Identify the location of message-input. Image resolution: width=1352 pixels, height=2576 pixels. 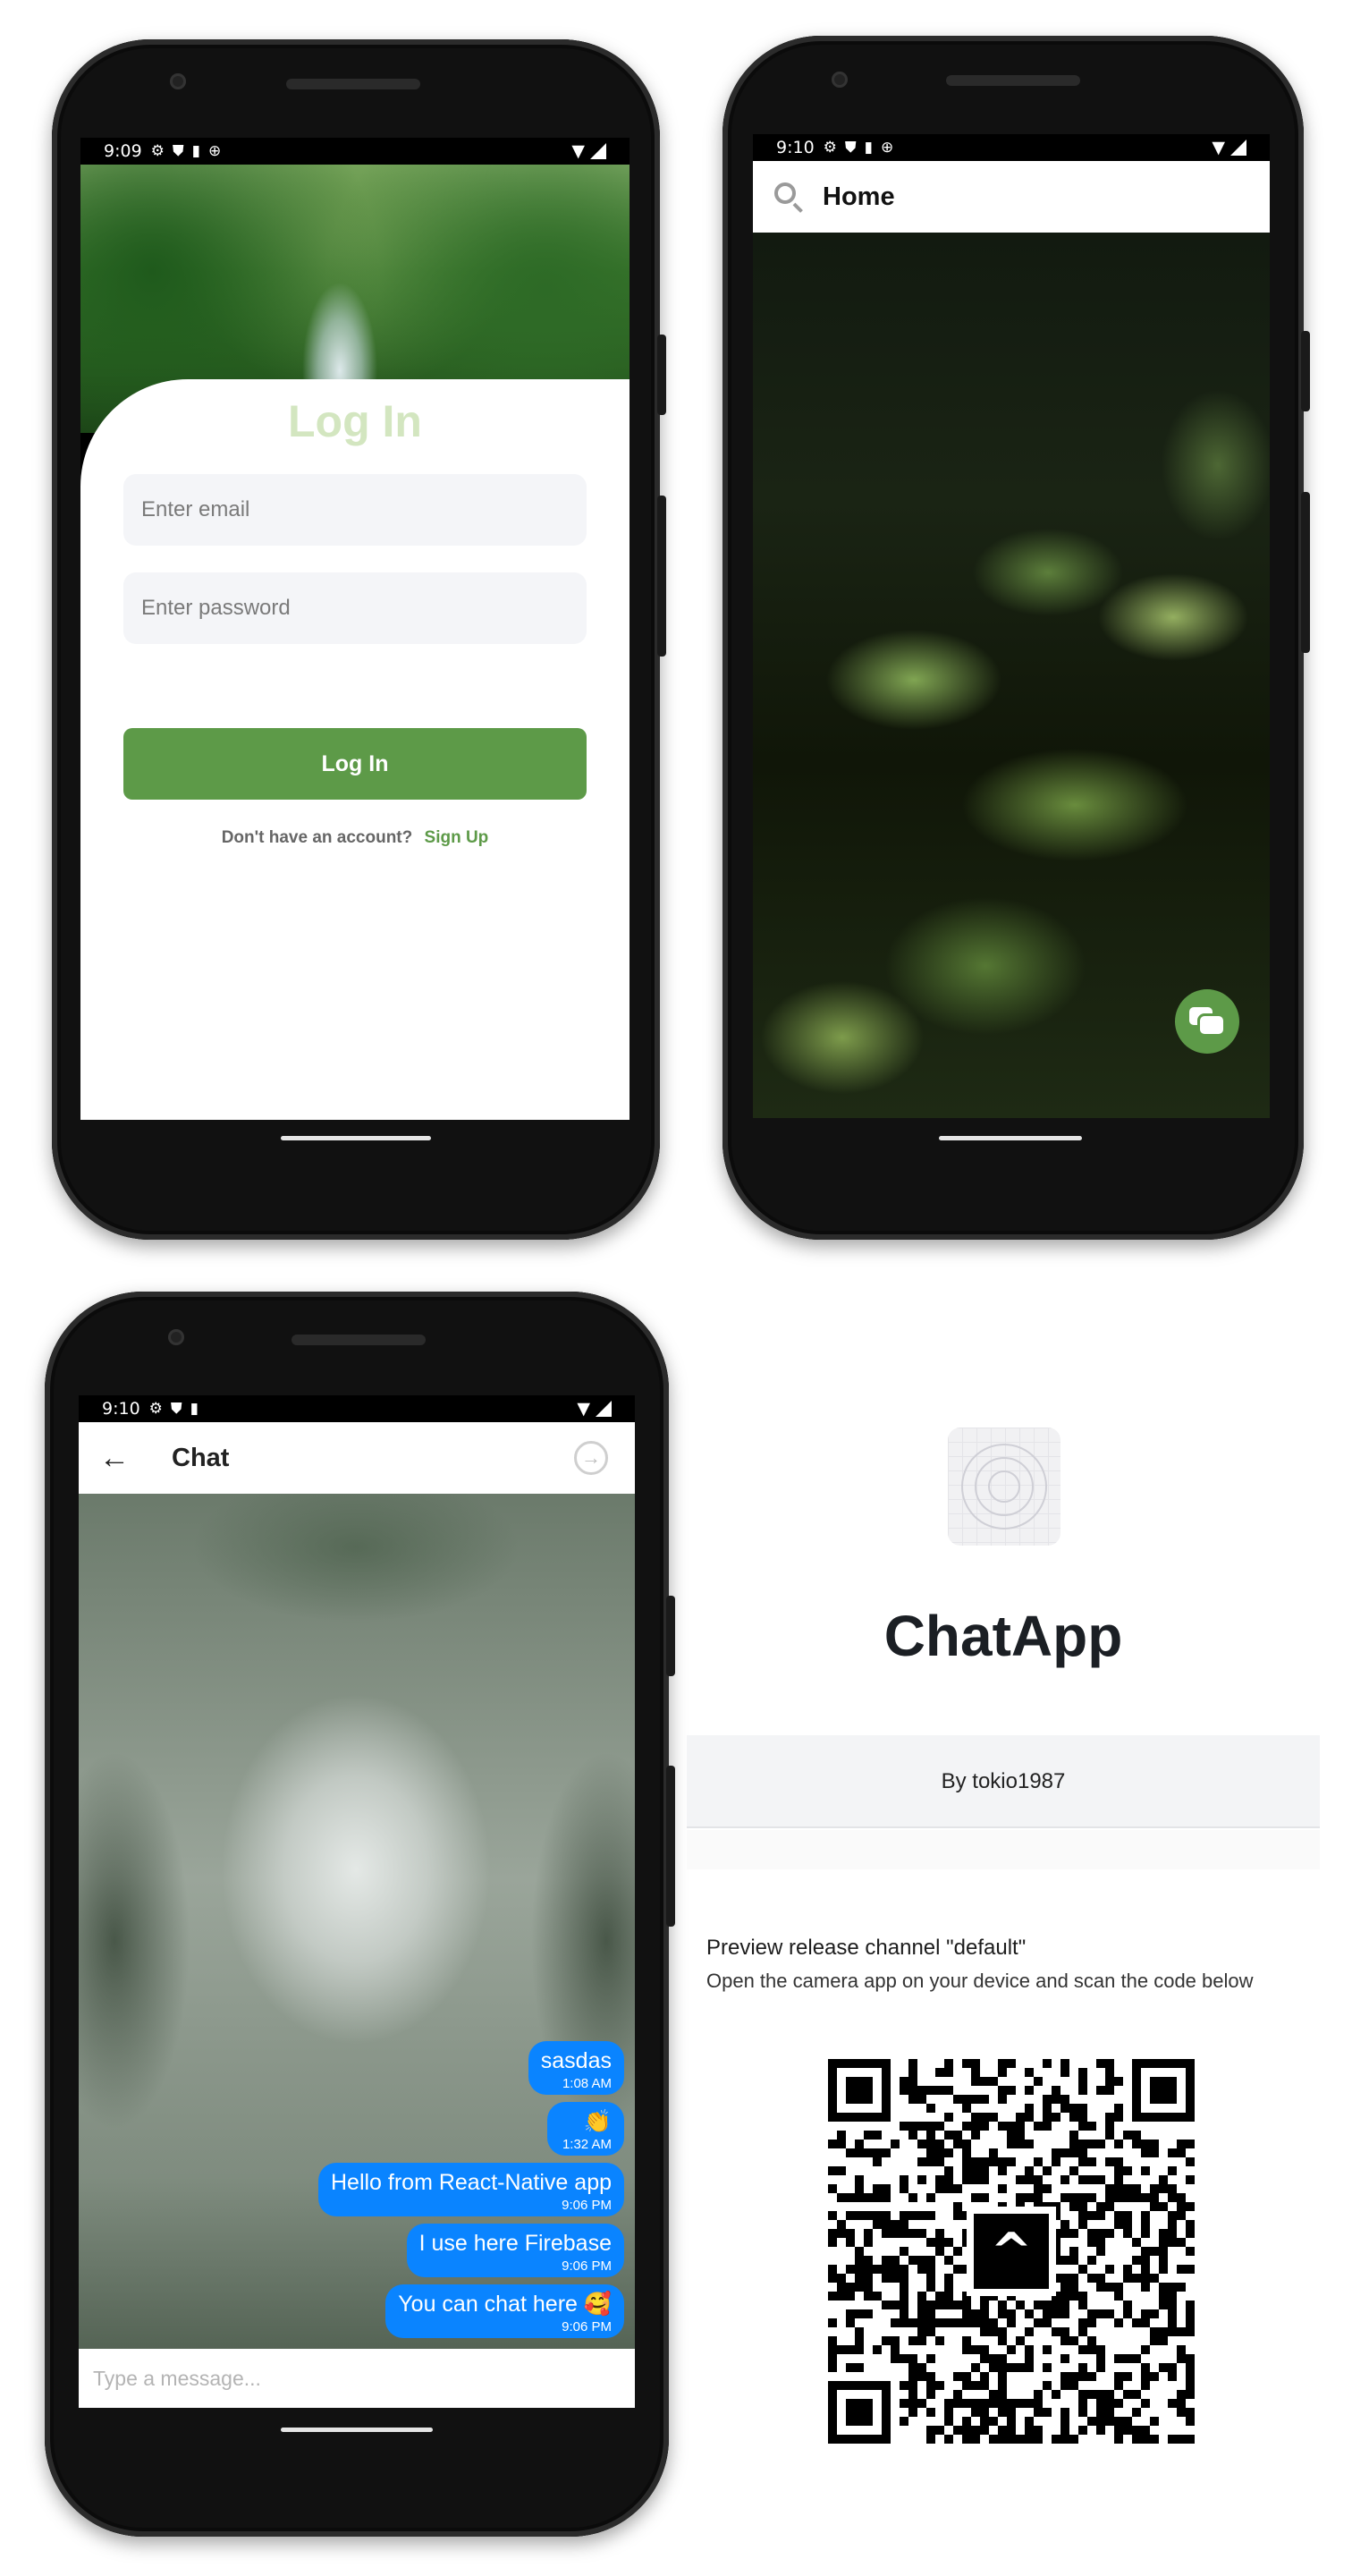
(357, 2378).